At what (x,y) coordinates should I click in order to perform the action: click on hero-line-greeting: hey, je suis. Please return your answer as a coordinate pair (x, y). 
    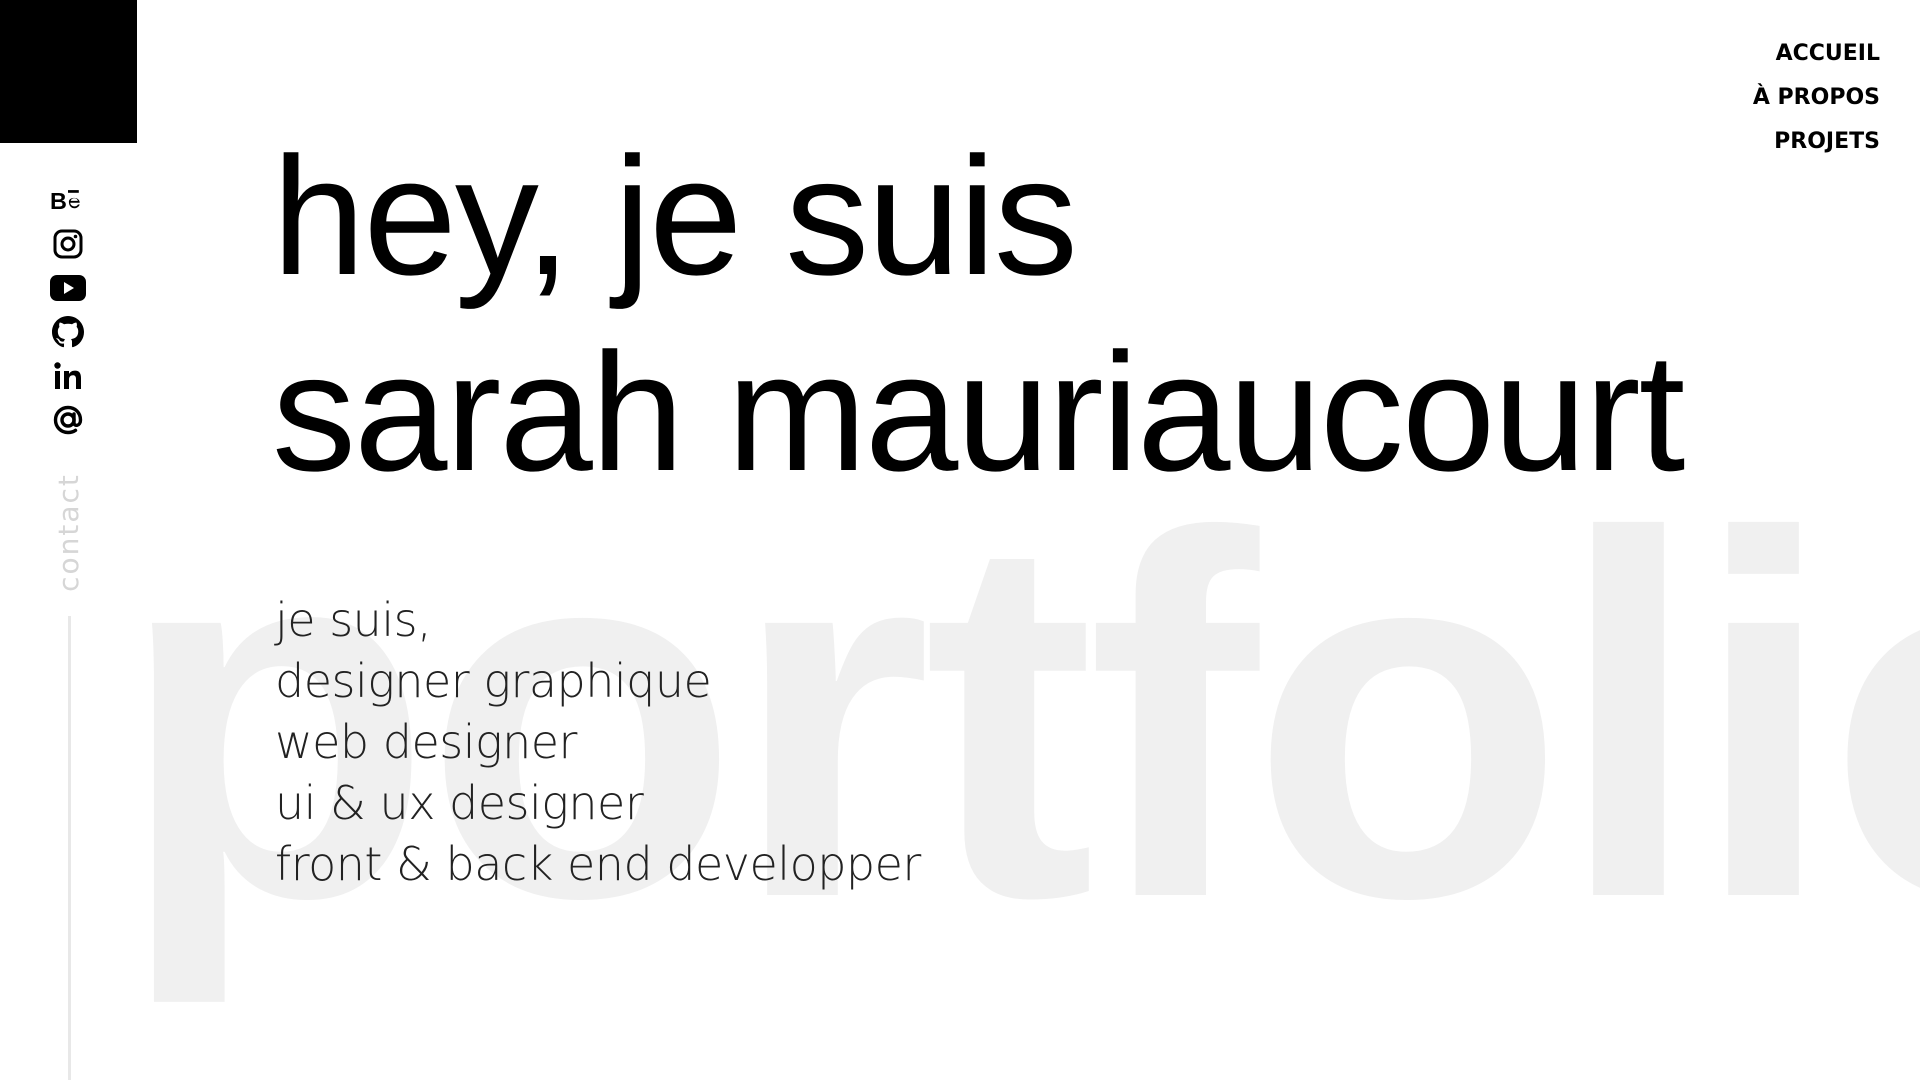
    Looking at the image, I should click on (675, 216).